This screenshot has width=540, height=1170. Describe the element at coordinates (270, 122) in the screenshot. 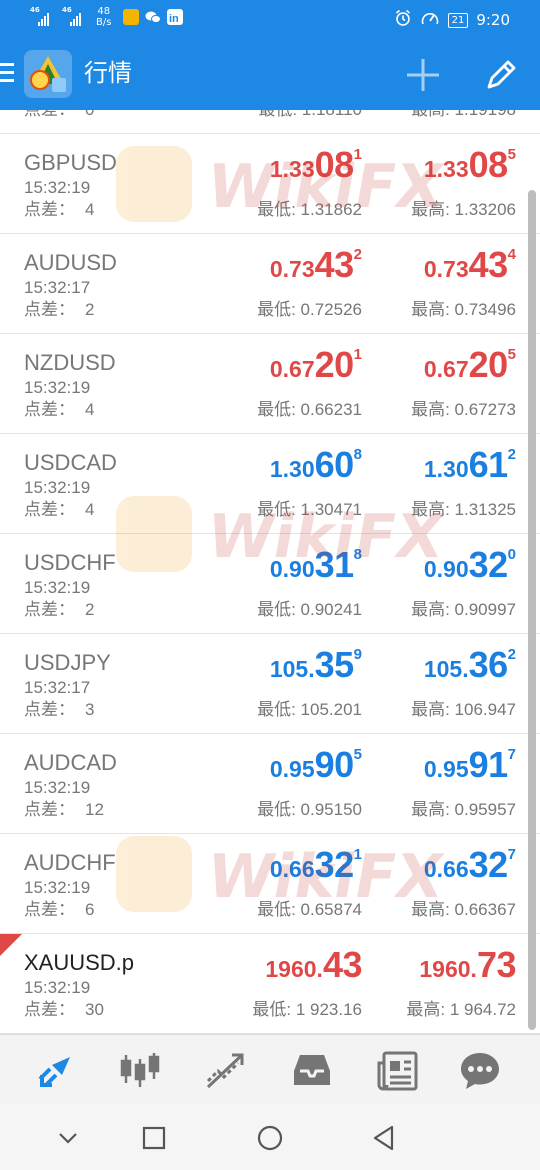

I see `quote-row: 点差： 0 最低: 1.18110 最高: 1.19198` at that location.